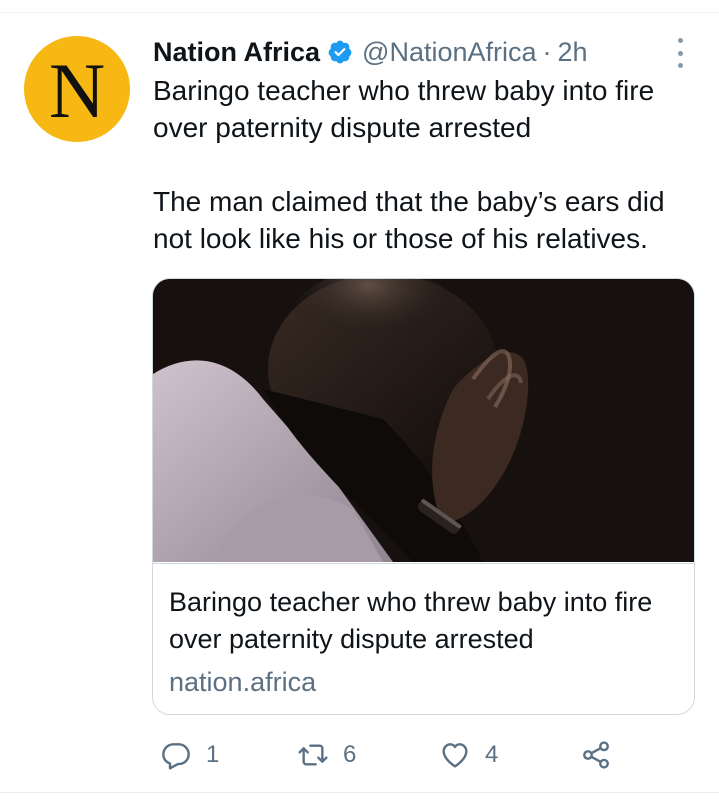 Image resolution: width=719 pixels, height=804 pixels. What do you see at coordinates (340, 52) in the screenshot?
I see `verified-badge-icon` at bounding box center [340, 52].